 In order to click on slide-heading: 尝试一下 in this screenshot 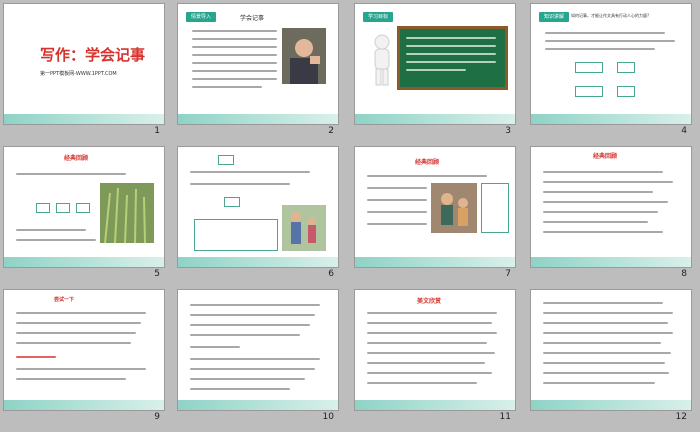, I will do `click(64, 300)`.